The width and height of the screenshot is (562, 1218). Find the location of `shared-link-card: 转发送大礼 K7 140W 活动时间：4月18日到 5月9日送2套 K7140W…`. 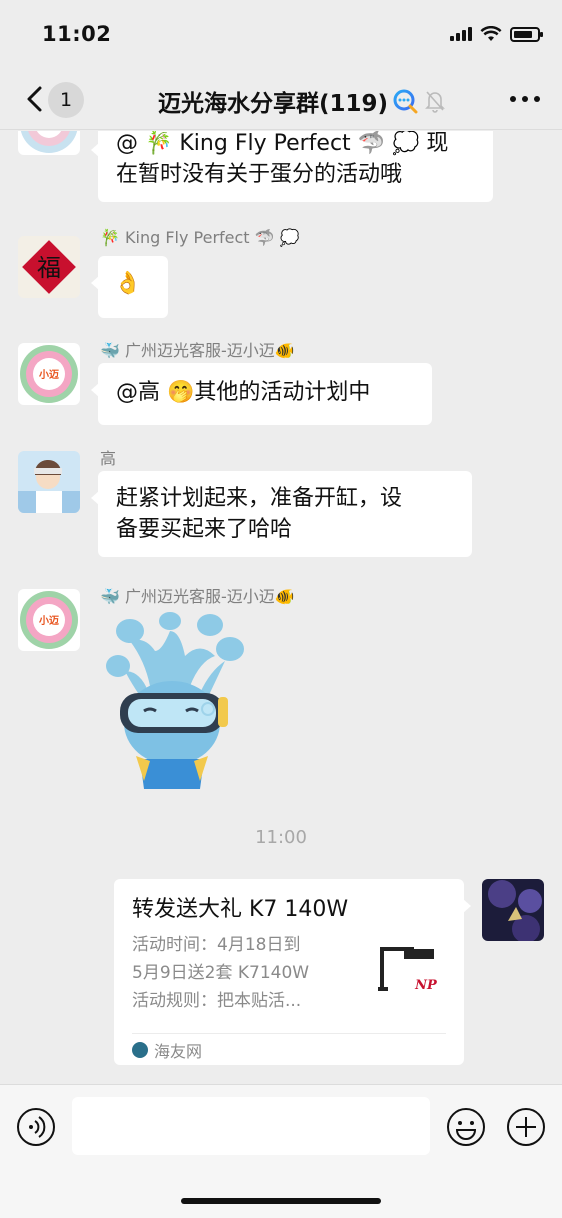

shared-link-card: 转发送大礼 K7 140W 活动时间：4月18日到 5月9日送2套 K7140W… is located at coordinates (292, 972).